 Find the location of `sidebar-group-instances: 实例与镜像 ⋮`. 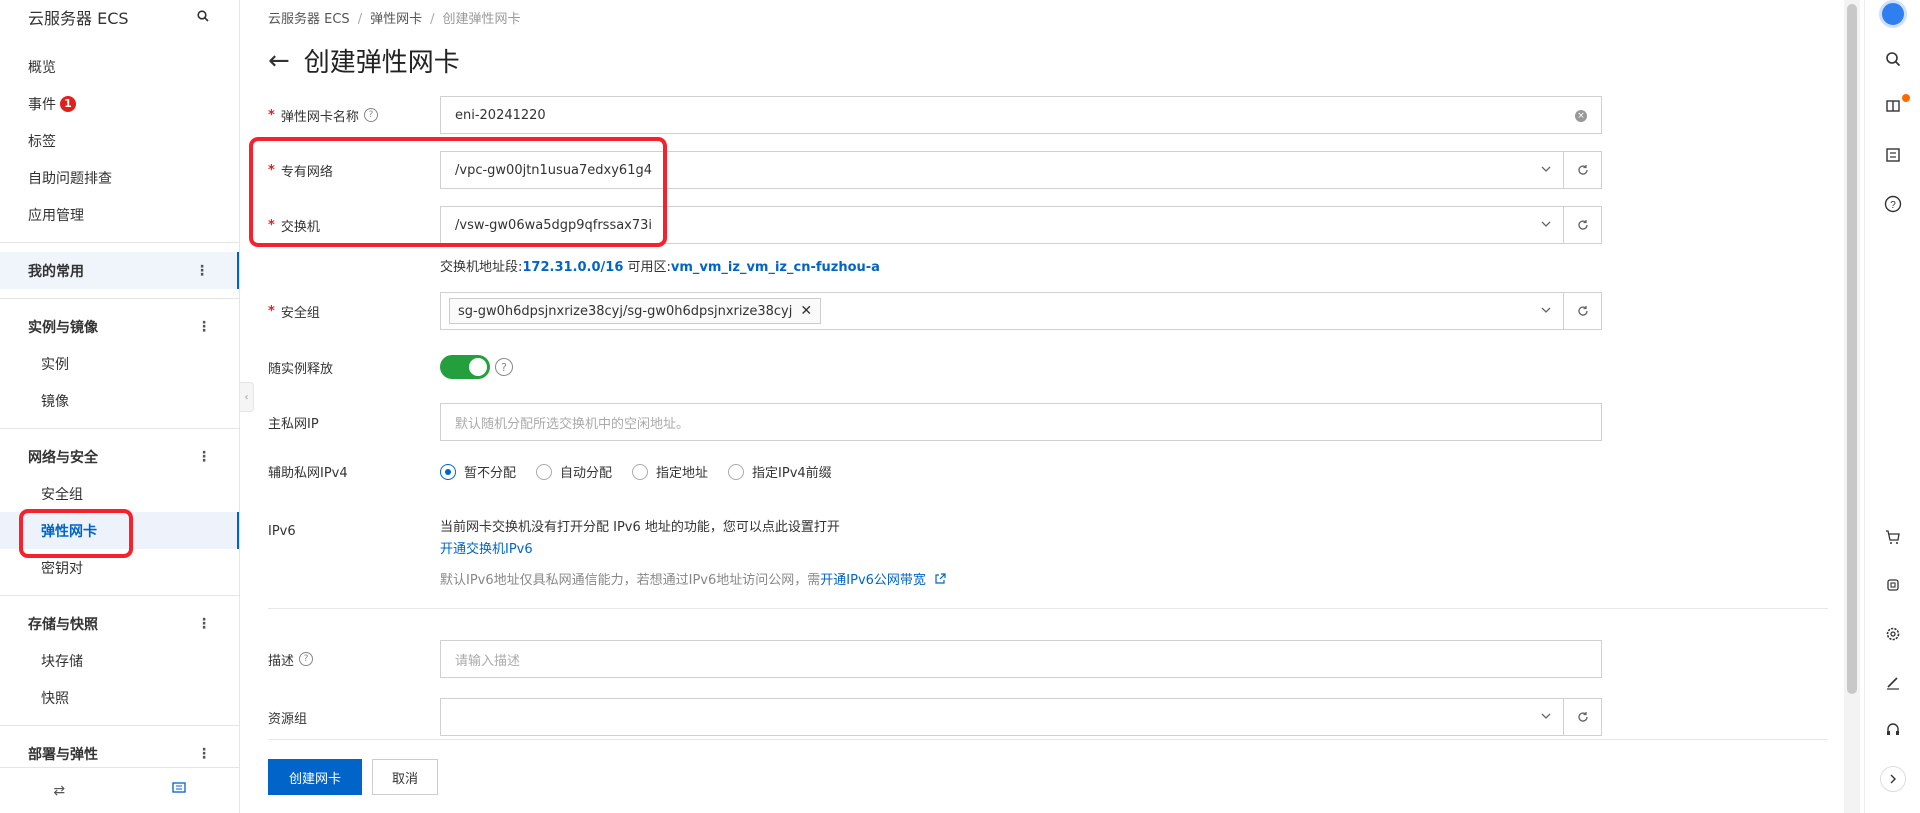

sidebar-group-instances: 实例与镜像 ⋮ is located at coordinates (119, 326).